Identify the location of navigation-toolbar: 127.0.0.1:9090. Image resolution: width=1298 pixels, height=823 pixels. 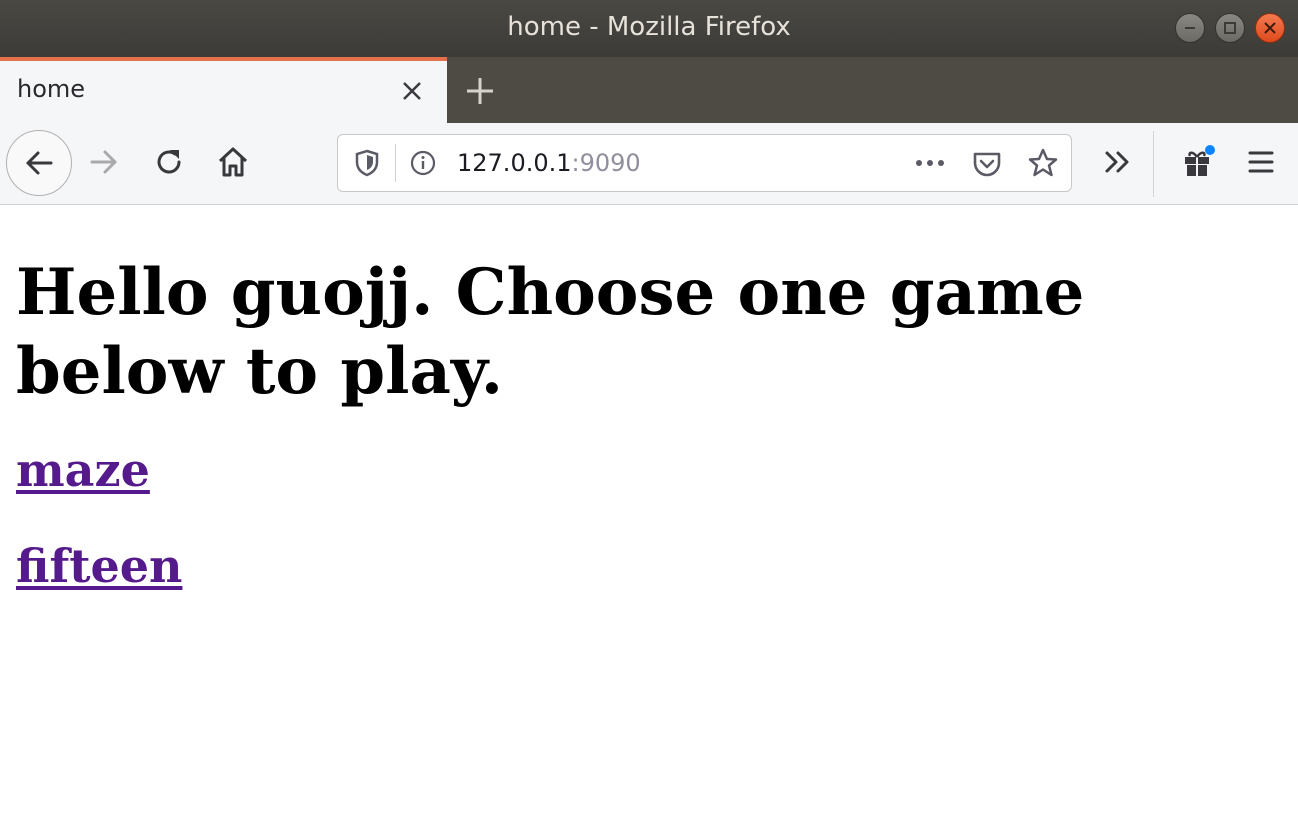
(649, 164).